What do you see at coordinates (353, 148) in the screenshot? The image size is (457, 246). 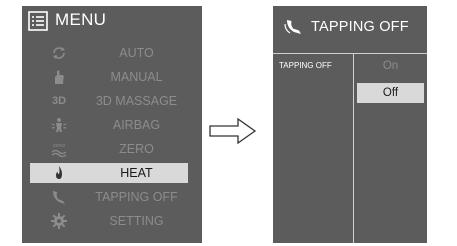 I see `column-divider` at bounding box center [353, 148].